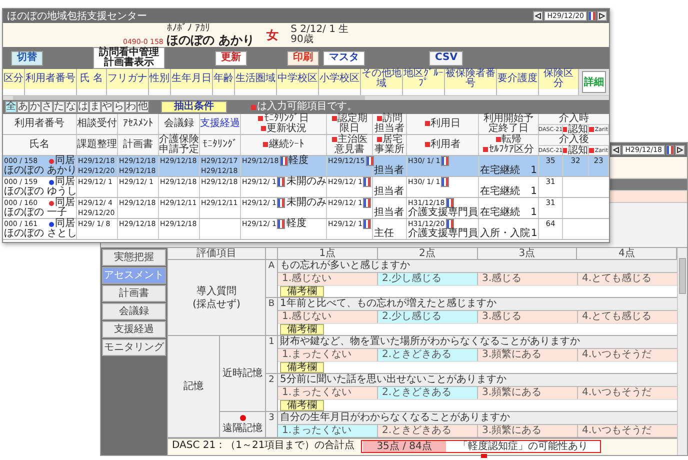 The width and height of the screenshot is (688, 460). What do you see at coordinates (134, 293) in the screenshot?
I see `nav-tab: 計画書` at bounding box center [134, 293].